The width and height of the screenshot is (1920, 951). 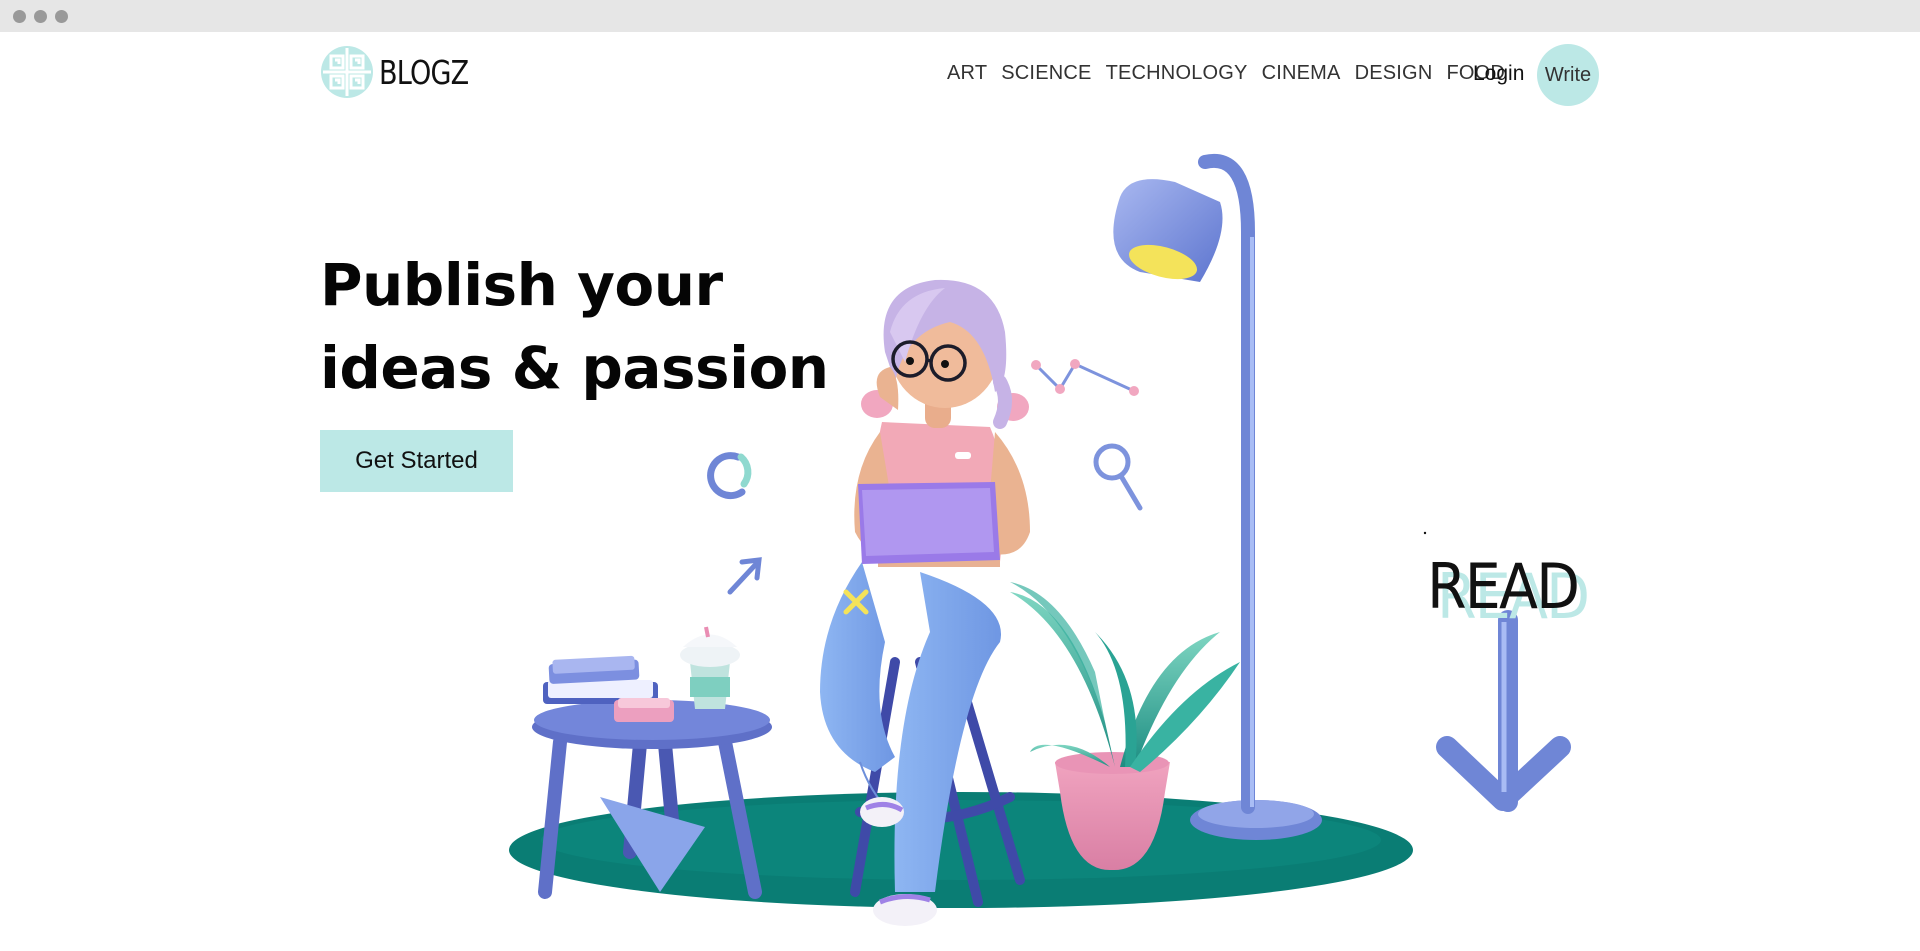 I want to click on window-close-dot, so click(x=19, y=16).